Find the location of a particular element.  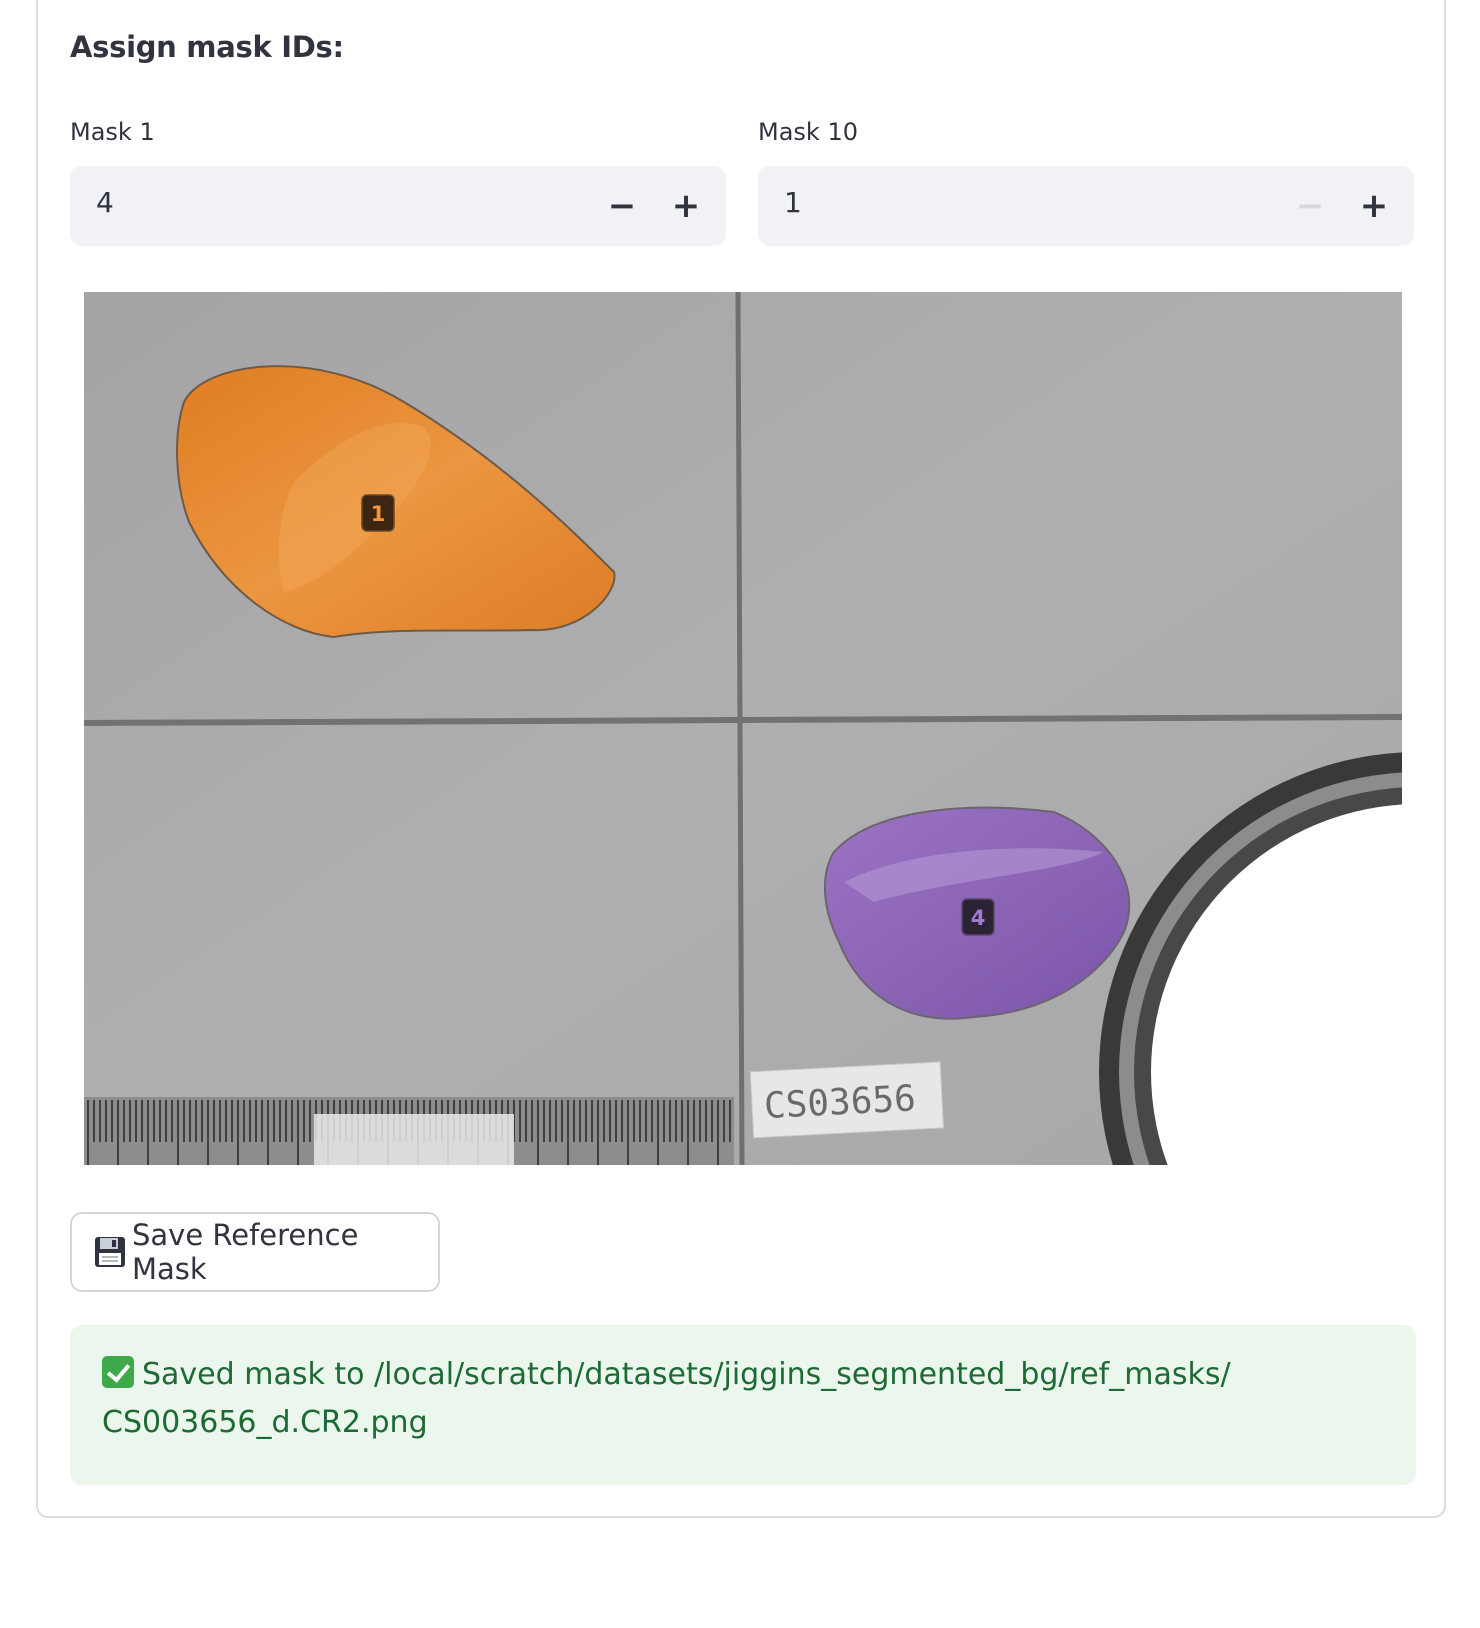

svg-text: 1 is located at coordinates (378, 514).